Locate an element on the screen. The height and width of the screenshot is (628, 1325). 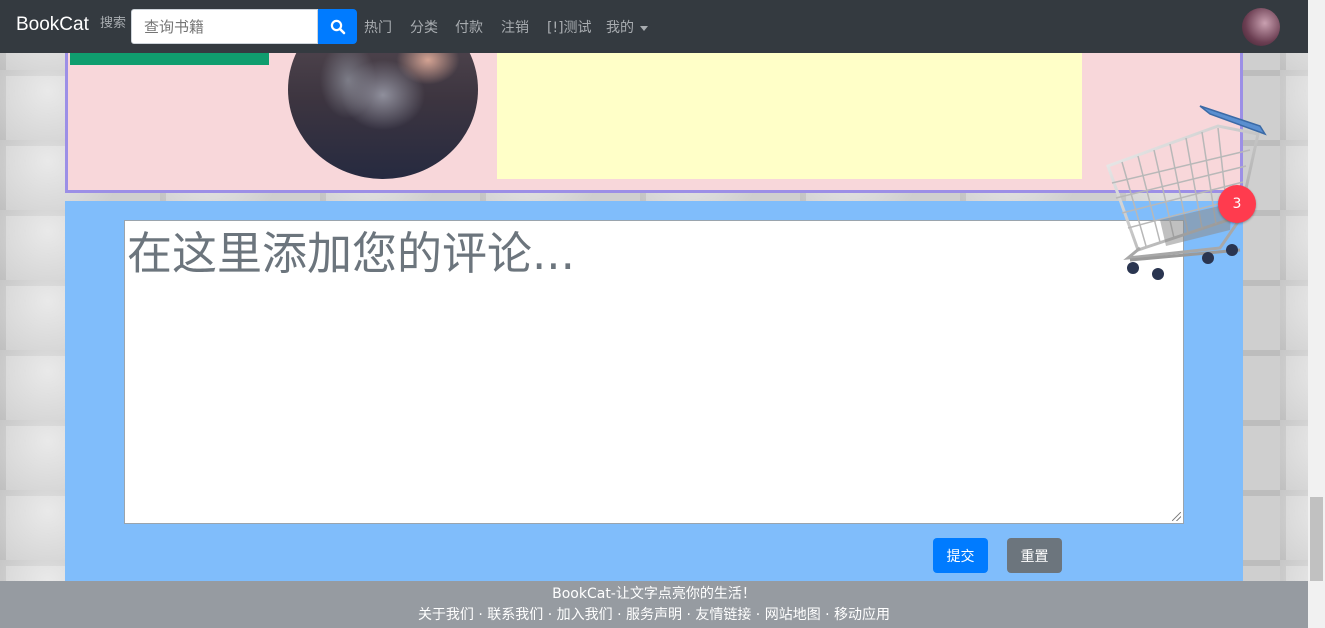
nav-item-hot: 热门 is located at coordinates (378, 27).